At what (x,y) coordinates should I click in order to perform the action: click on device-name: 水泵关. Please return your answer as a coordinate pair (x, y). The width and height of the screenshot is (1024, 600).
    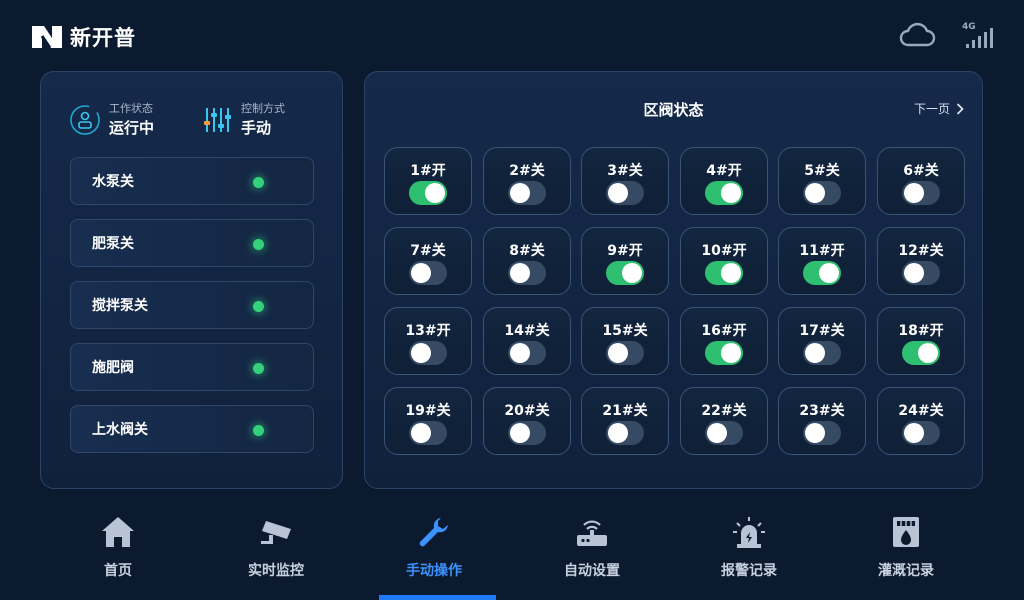
    Looking at the image, I should click on (113, 182).